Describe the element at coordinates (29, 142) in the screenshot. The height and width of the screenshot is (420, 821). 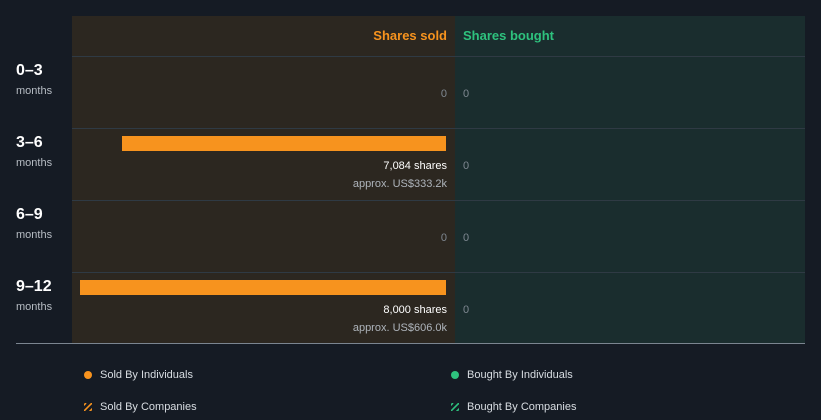
I see `row-range: 3–6` at that location.